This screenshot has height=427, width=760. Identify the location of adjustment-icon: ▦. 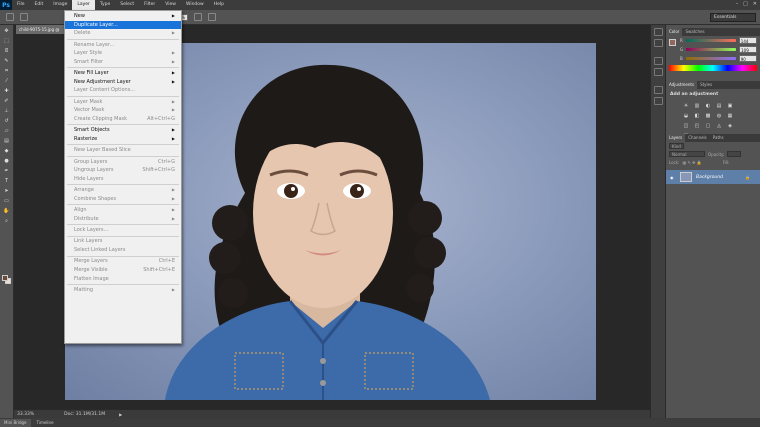
(730, 115).